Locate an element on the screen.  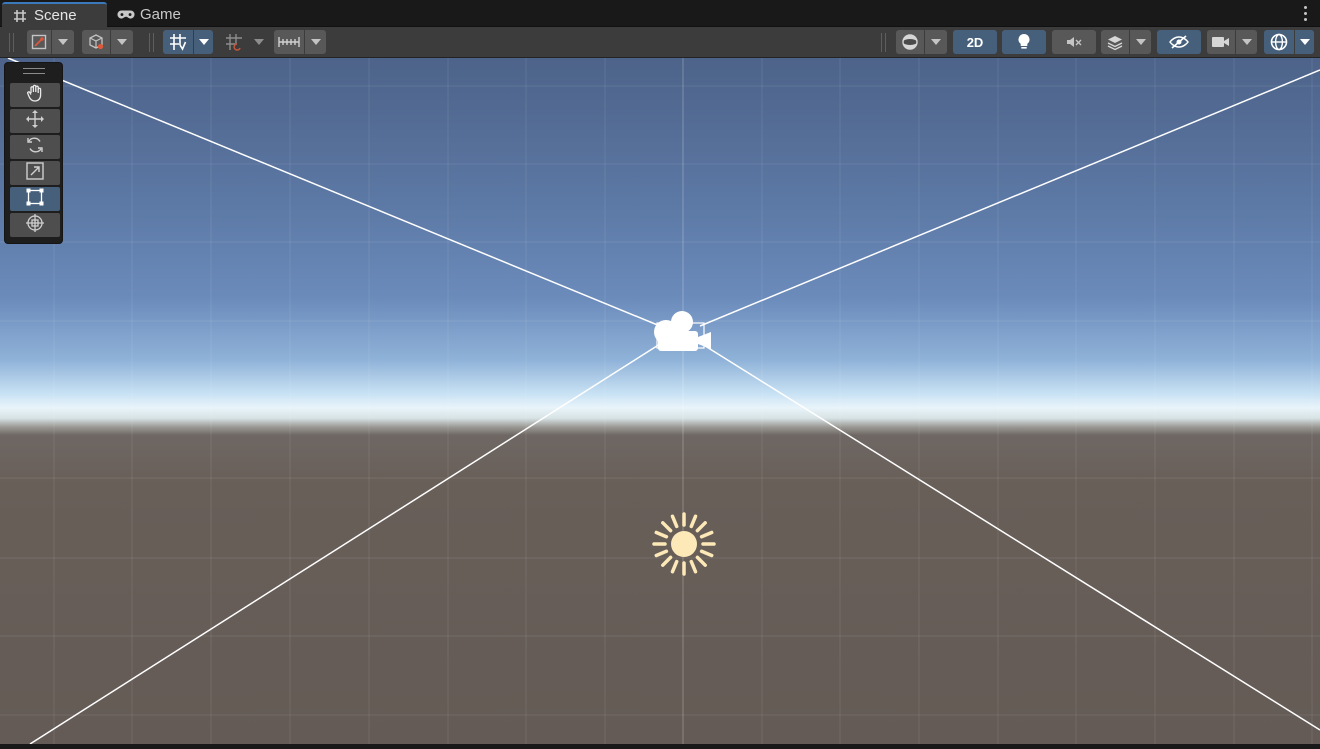
overlay-drag-handle is located at coordinates (34, 71).